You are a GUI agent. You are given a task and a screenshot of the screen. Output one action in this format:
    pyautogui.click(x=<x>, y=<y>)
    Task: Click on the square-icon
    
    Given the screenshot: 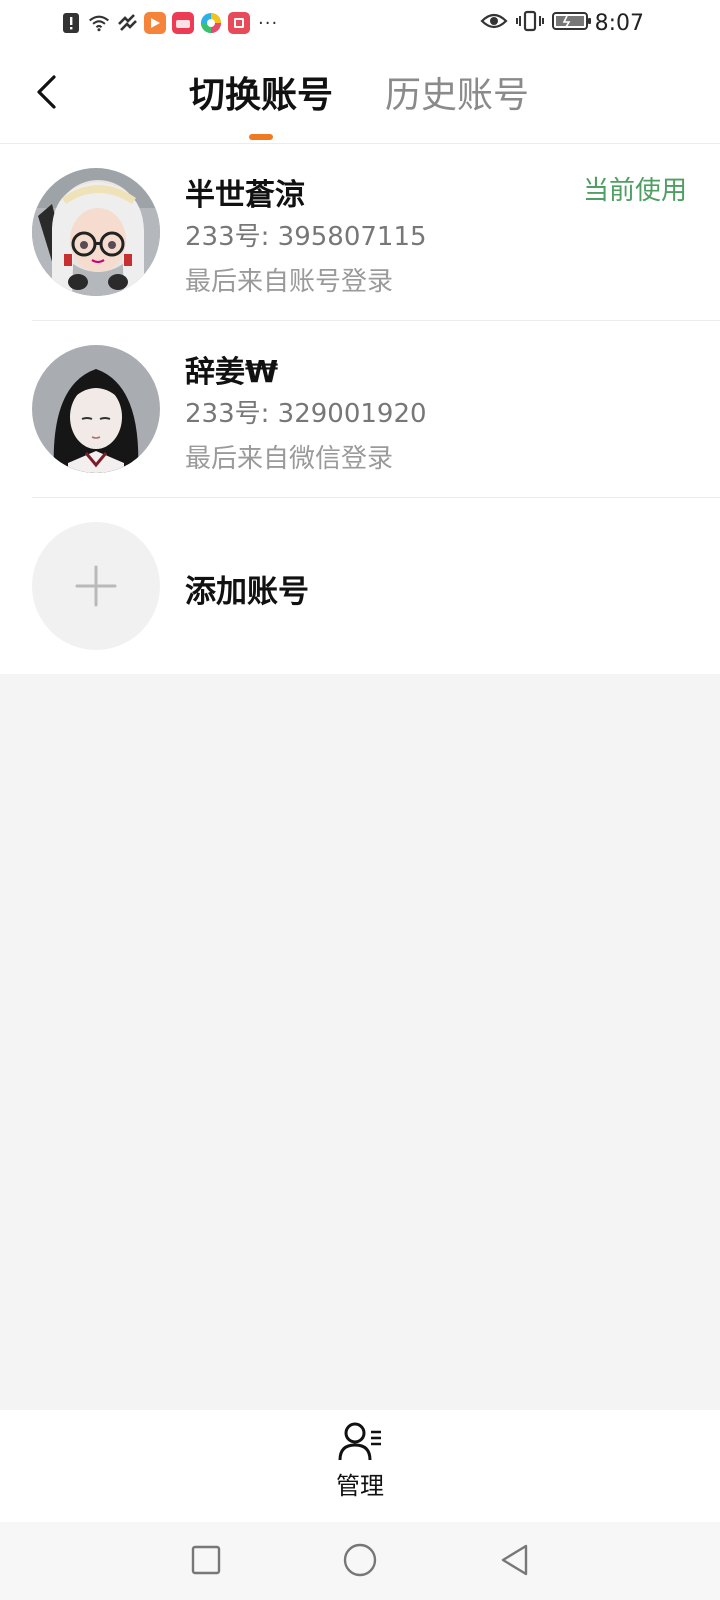 What is the action you would take?
    pyautogui.click(x=206, y=1560)
    